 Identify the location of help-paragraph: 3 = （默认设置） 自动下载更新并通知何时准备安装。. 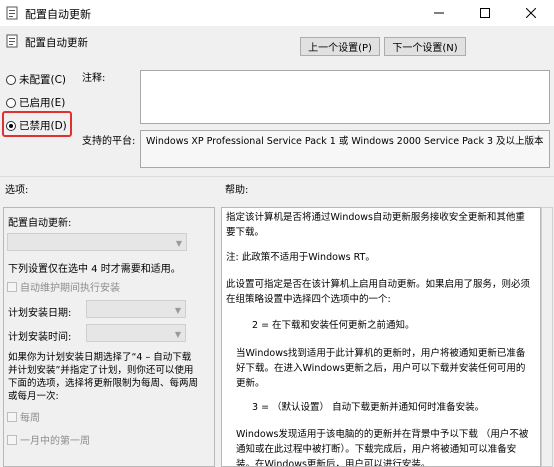
(368, 407).